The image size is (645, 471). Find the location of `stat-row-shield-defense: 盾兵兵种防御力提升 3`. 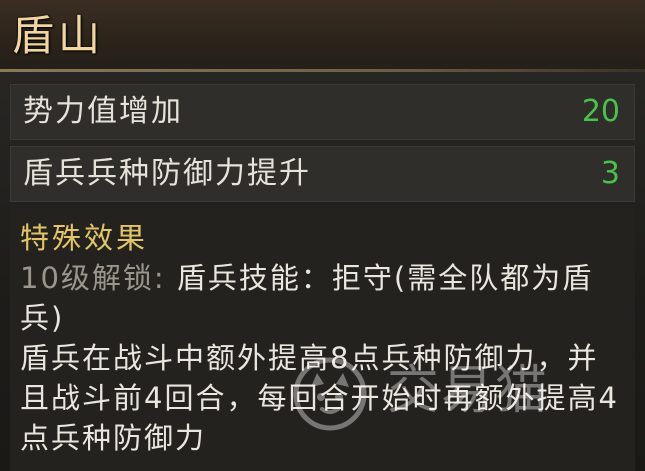

stat-row-shield-defense: 盾兵兵种防御力提升 3 is located at coordinates (322, 174).